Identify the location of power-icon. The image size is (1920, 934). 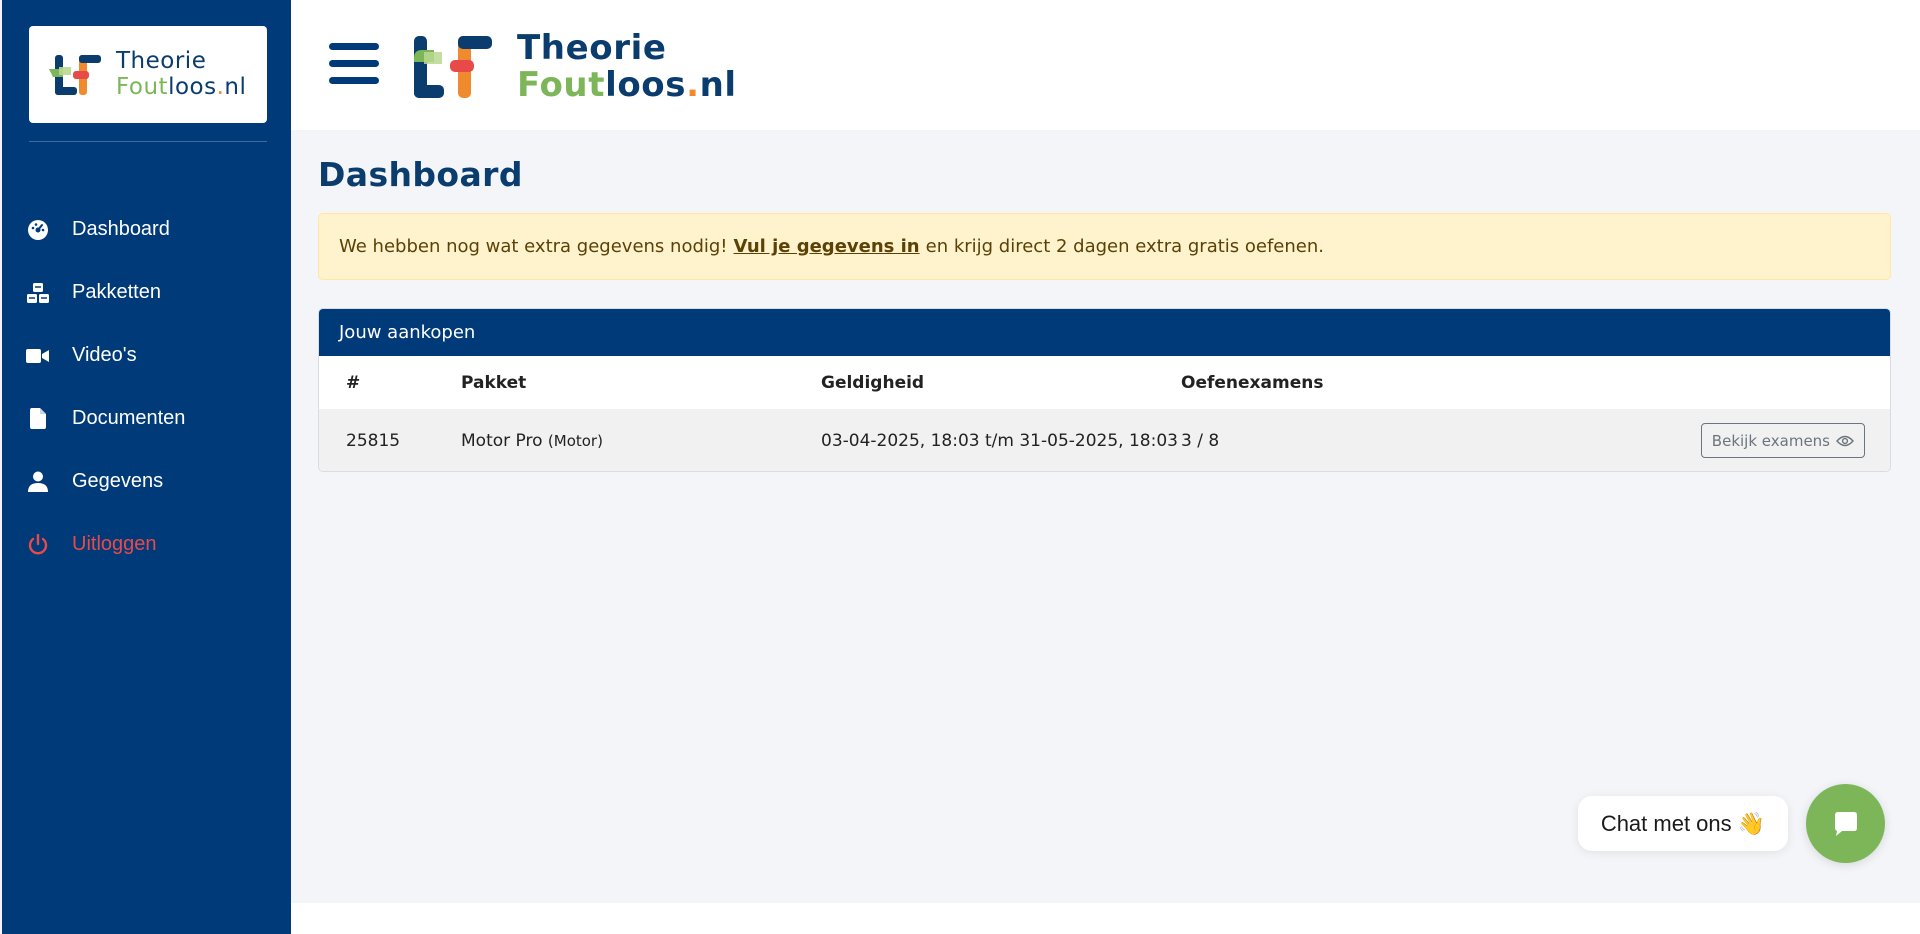
(38, 545).